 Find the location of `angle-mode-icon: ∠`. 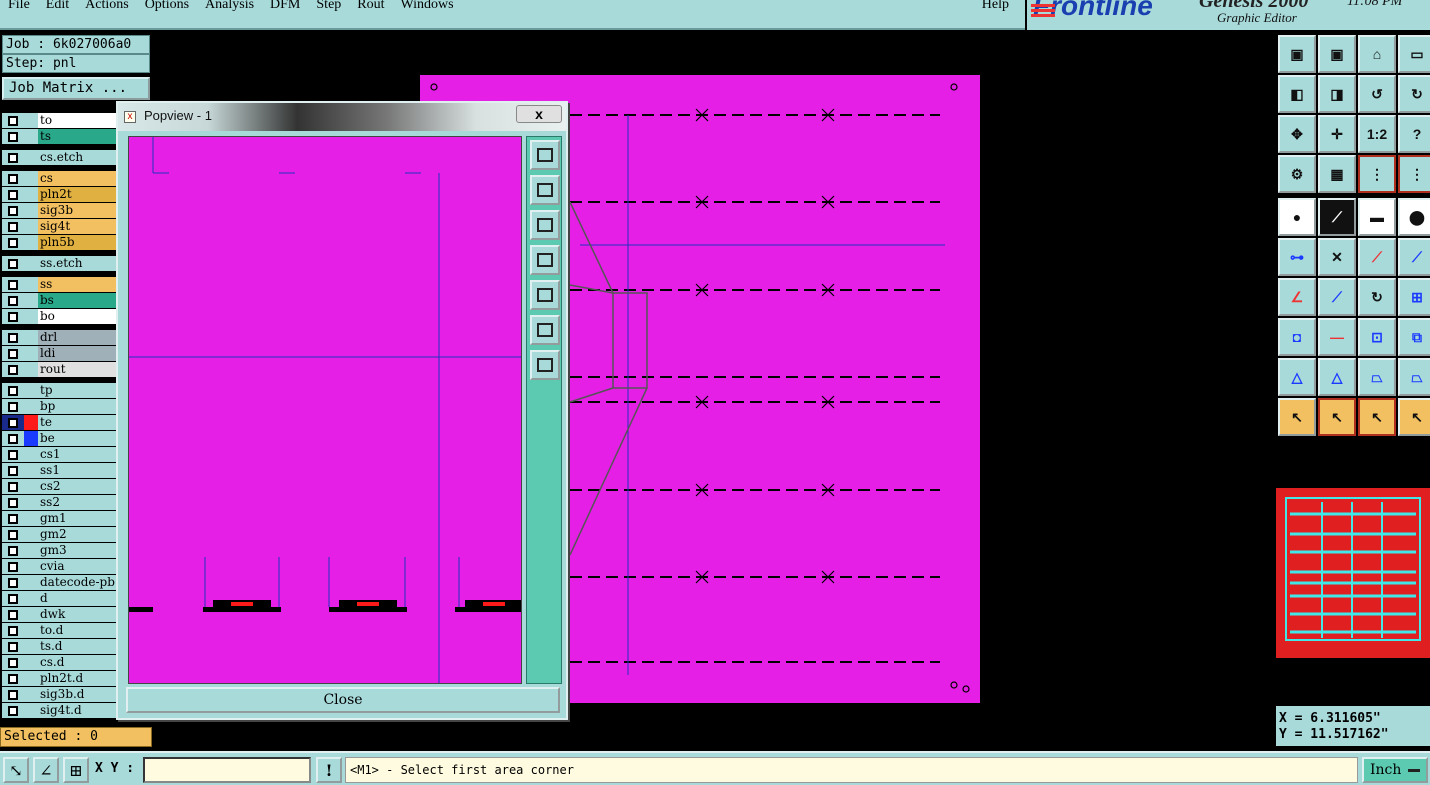

angle-mode-icon: ∠ is located at coordinates (46, 770).